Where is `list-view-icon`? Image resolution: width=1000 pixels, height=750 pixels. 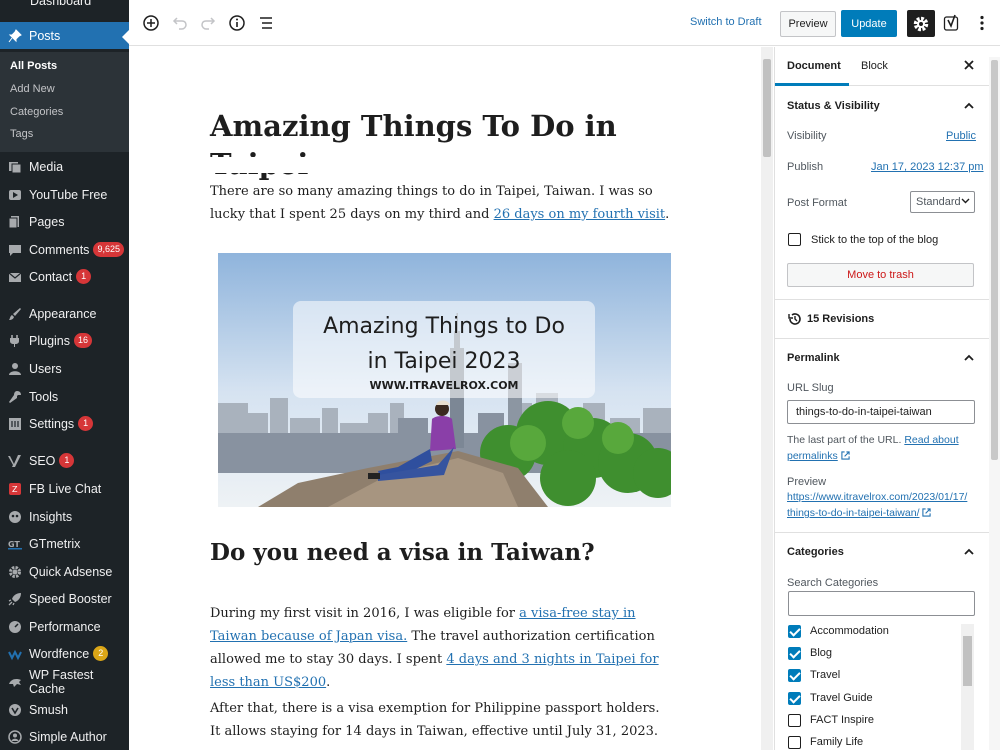
list-view-icon is located at coordinates (266, 23).